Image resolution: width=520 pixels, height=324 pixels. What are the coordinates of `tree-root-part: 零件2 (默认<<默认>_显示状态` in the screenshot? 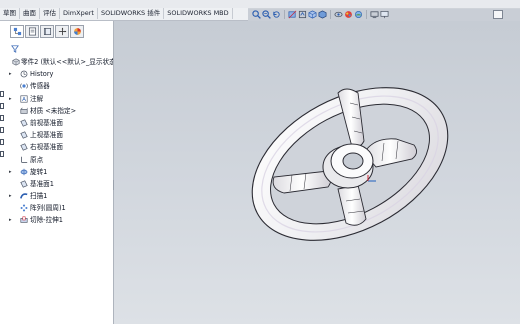 It's located at (58, 62).